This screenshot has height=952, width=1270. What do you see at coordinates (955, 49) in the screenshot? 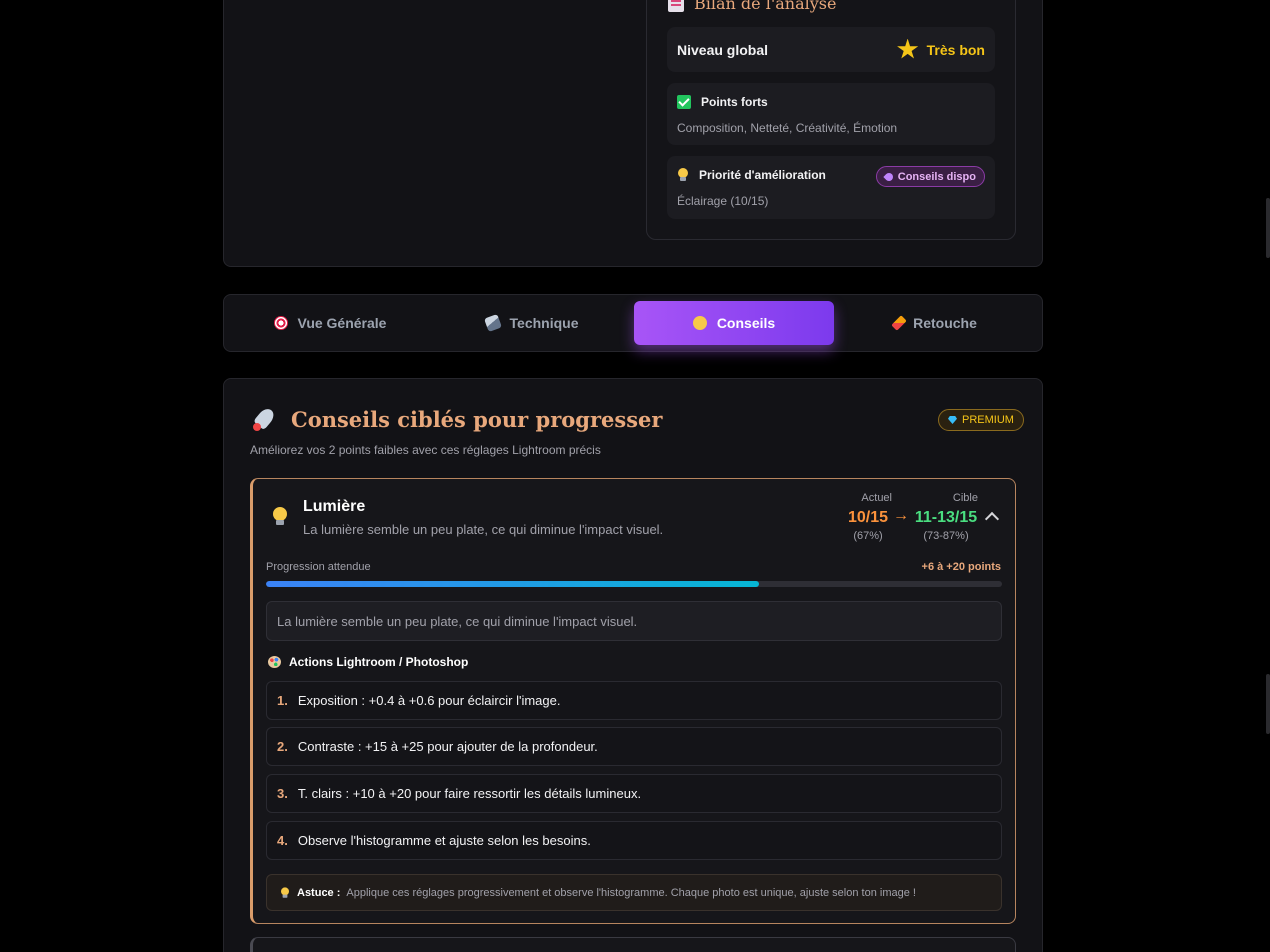
I see `niveau-value-text: Très bon` at bounding box center [955, 49].